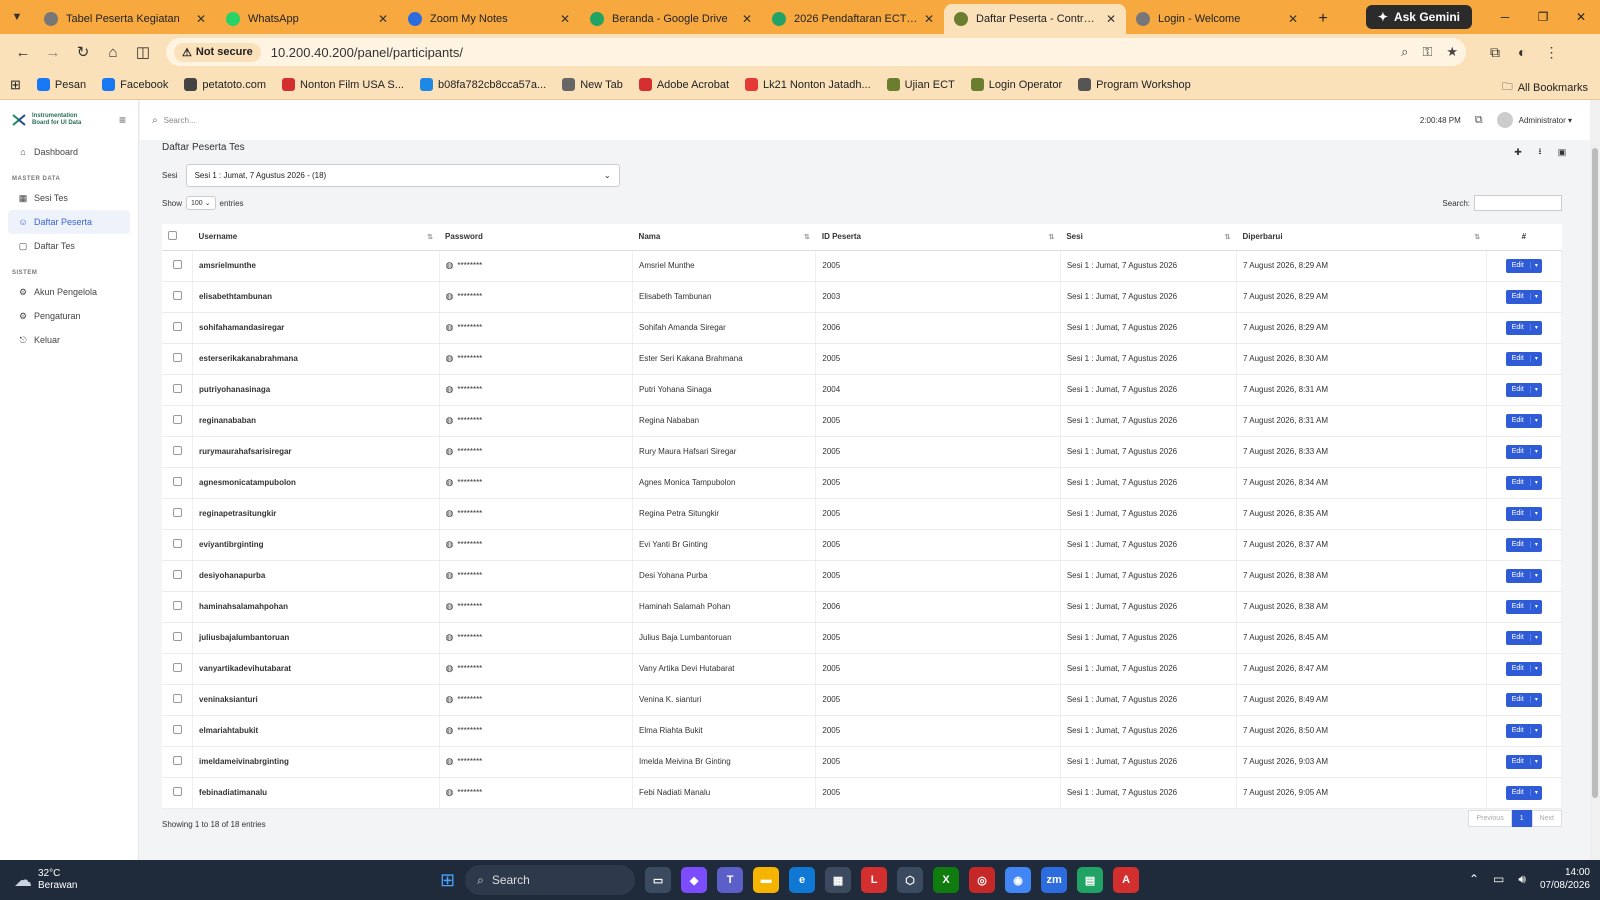 This screenshot has height=900, width=1600. What do you see at coordinates (853, 19) in the screenshot?
I see `browser-tab: 2026 Pendaftaran ECT Offli ✕` at bounding box center [853, 19].